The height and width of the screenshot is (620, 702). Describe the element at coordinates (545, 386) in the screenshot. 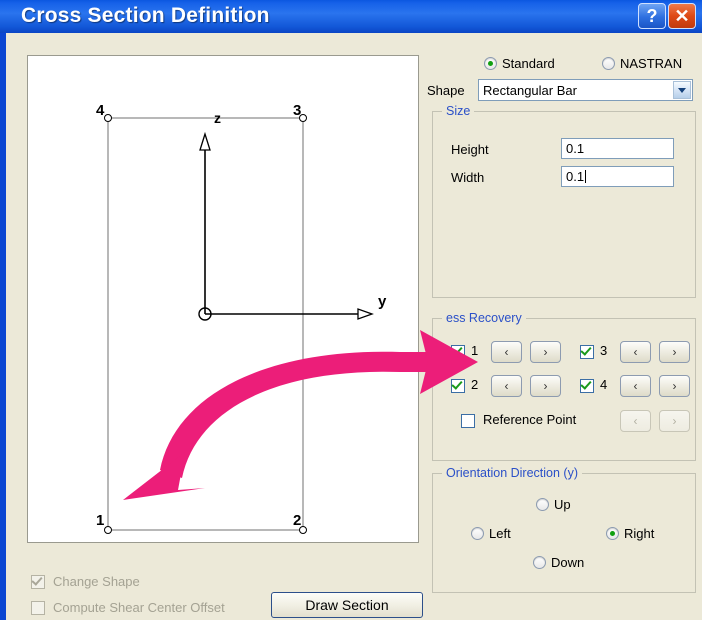

I see `stress-point-2-next-button: ›` at that location.